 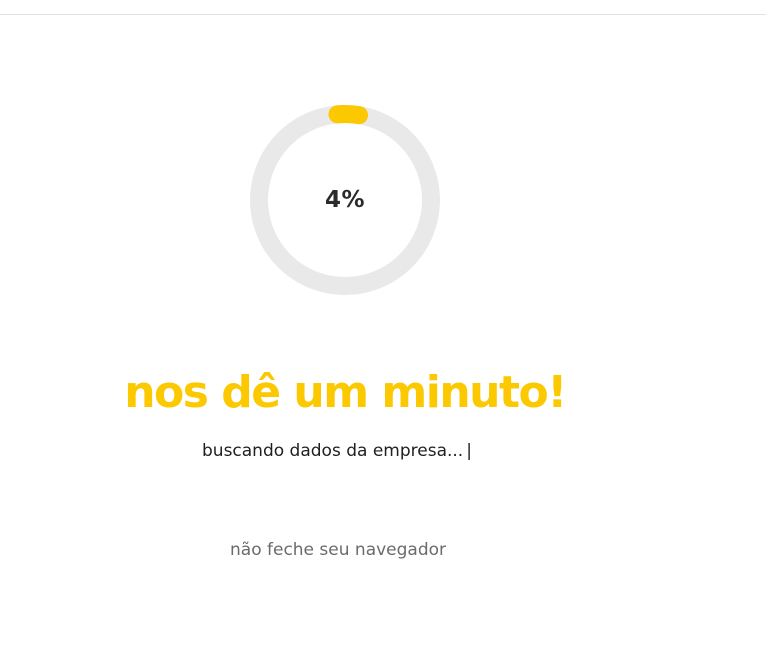 I want to click on browser-warning: não feche seu navegador, so click(x=338, y=550).